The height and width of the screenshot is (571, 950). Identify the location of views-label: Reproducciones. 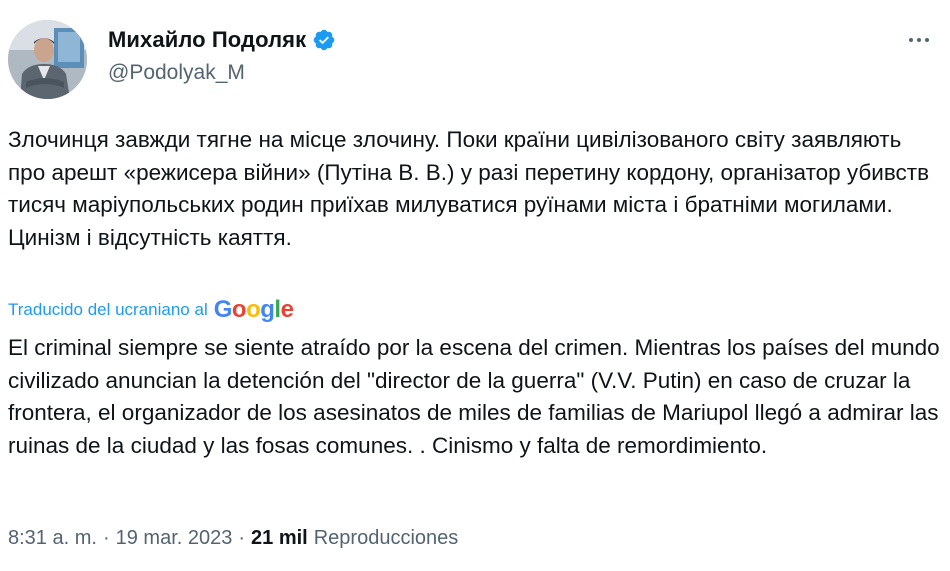
(386, 538).